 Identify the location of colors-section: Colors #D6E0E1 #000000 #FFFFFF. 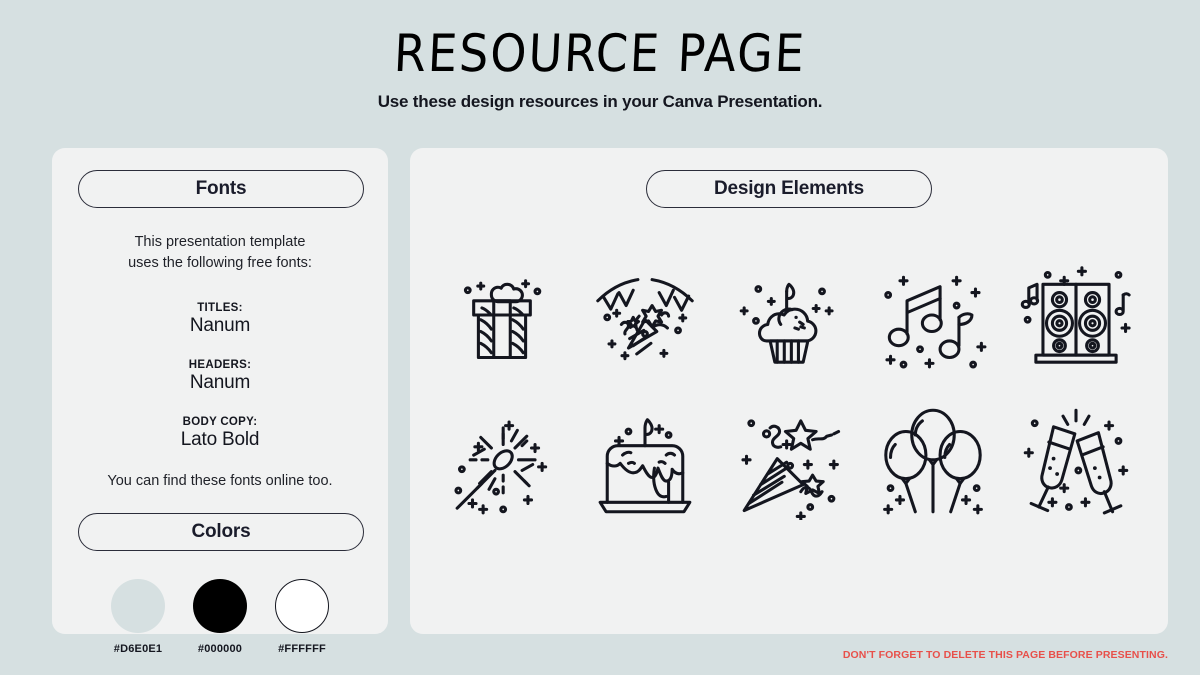
(221, 584).